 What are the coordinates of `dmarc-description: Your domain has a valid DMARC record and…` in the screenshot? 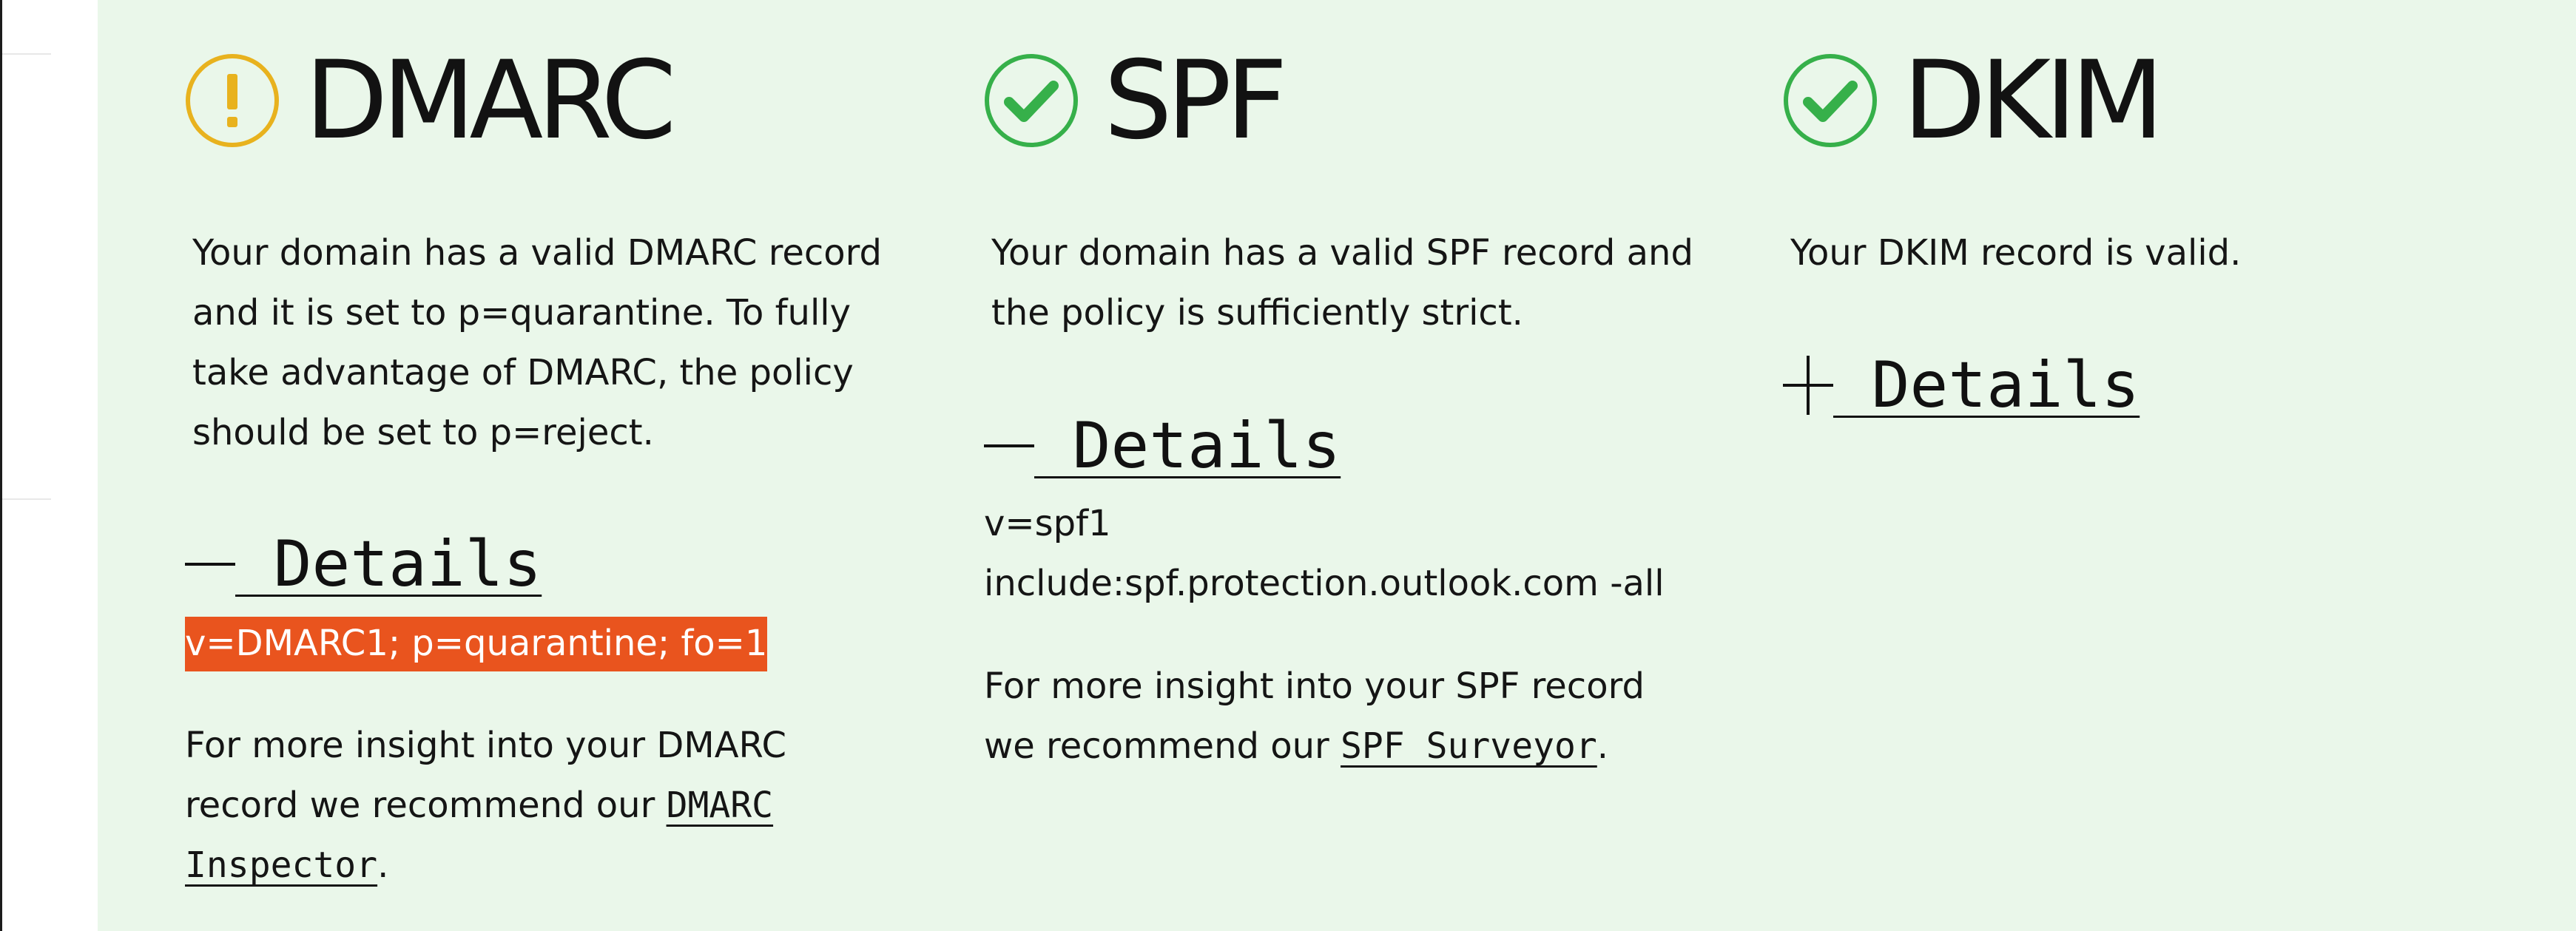 It's located at (537, 342).